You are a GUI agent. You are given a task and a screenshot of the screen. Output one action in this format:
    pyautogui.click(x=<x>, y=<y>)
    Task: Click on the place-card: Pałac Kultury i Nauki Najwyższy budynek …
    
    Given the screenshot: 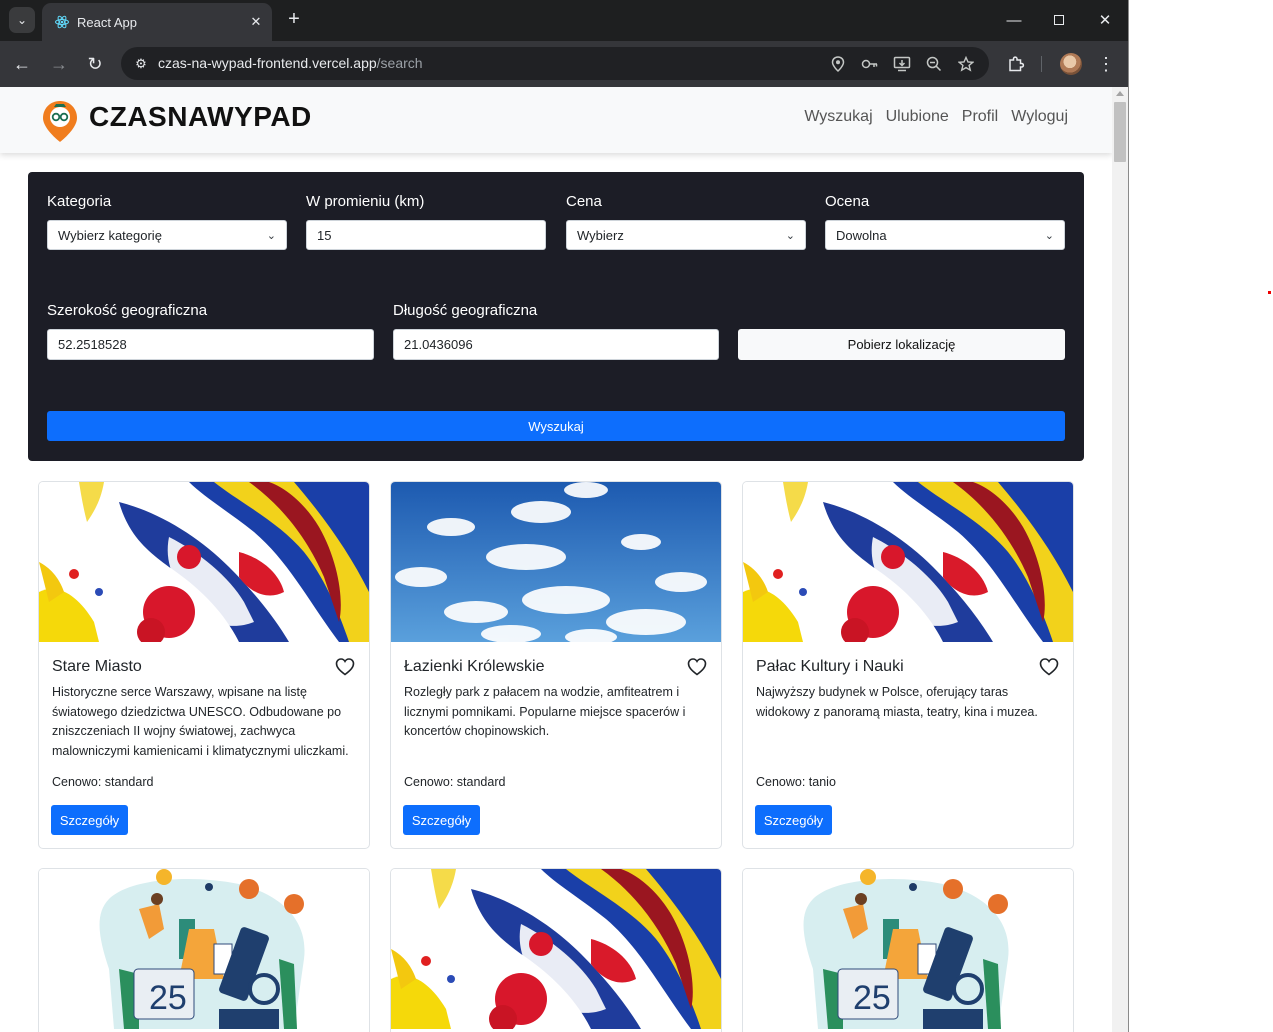 What is the action you would take?
    pyautogui.click(x=908, y=665)
    